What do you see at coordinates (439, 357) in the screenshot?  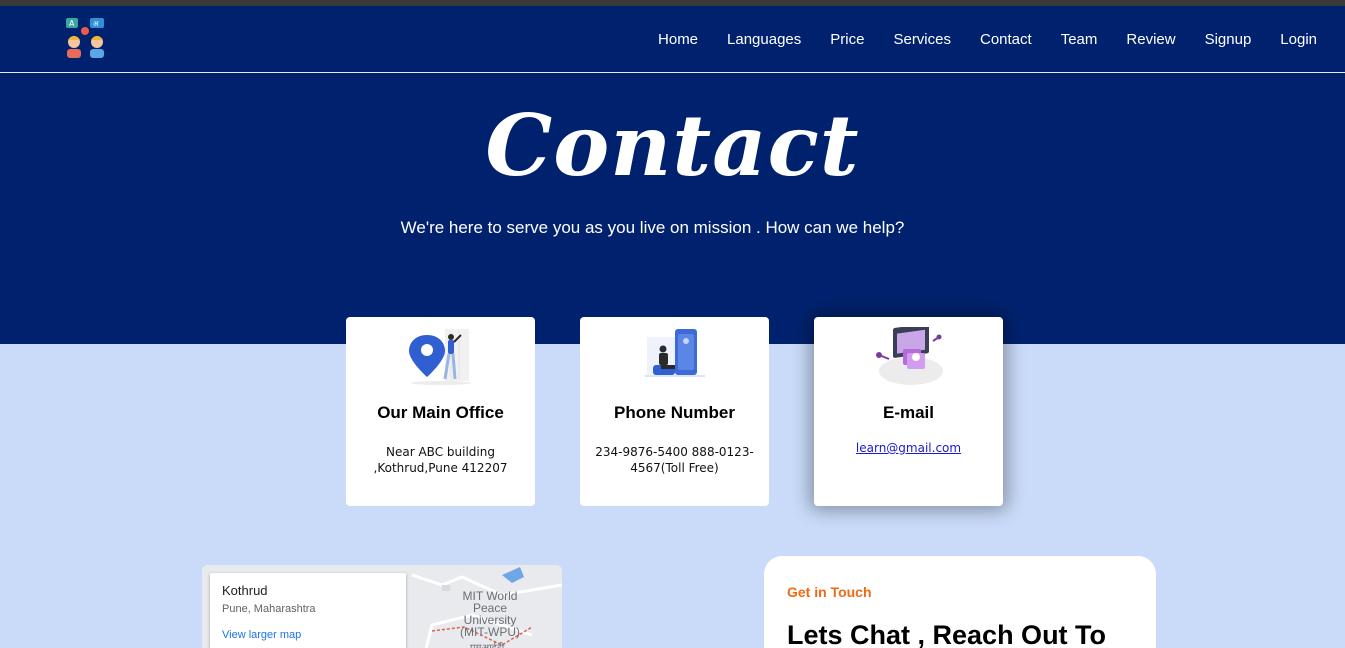 I see `location-pin-illustration-icon` at bounding box center [439, 357].